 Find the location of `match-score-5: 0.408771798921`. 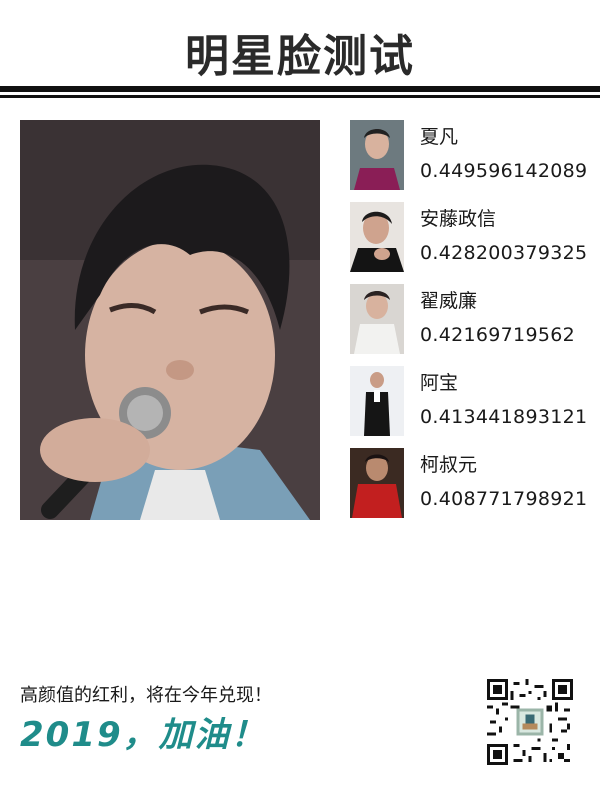

match-score-5: 0.408771798921 is located at coordinates (504, 499).